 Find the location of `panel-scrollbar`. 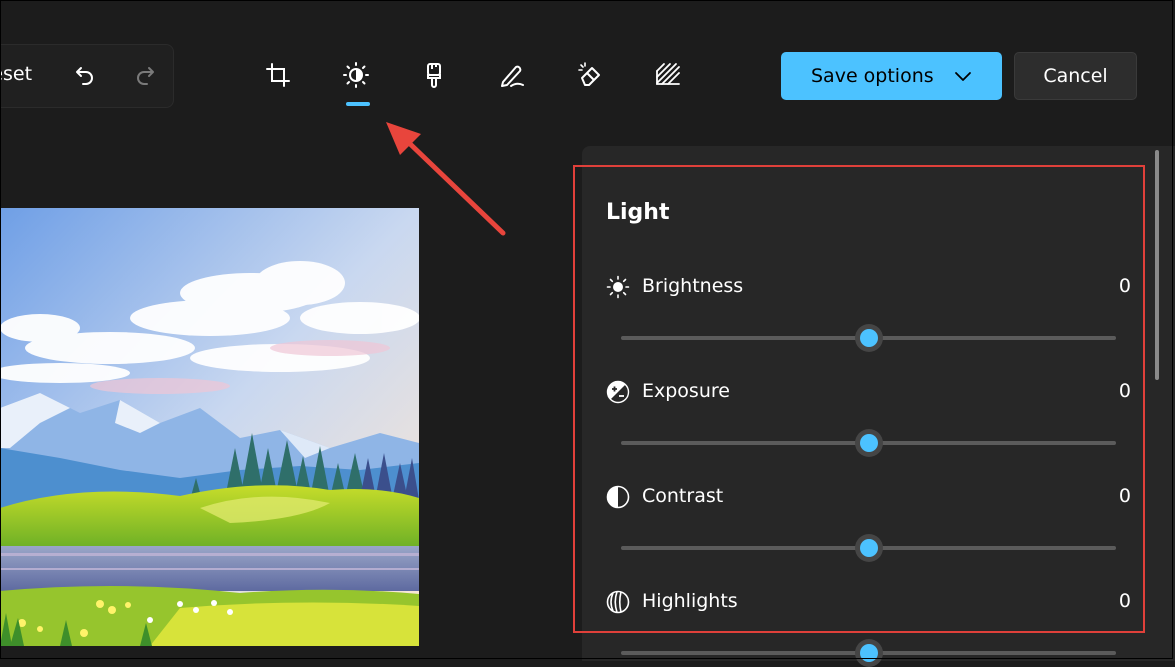

panel-scrollbar is located at coordinates (1157, 265).